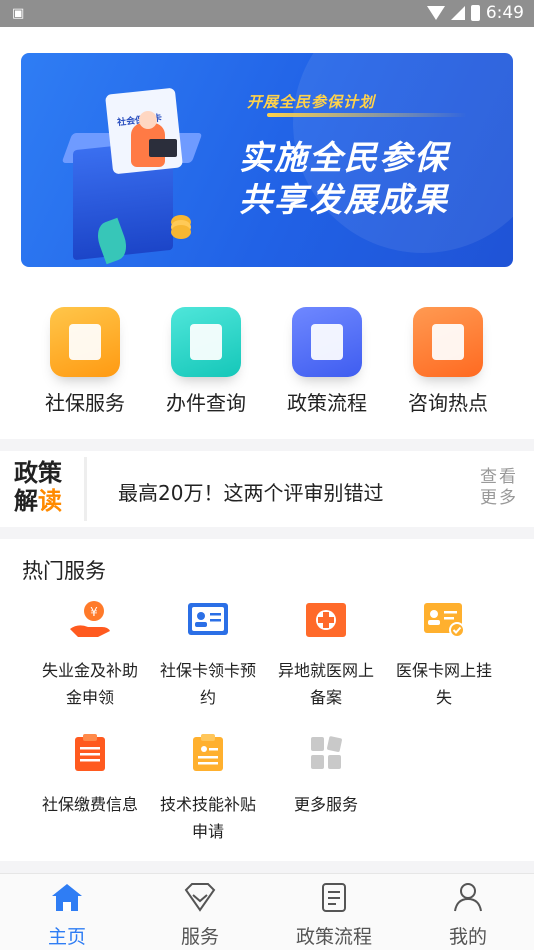 The width and height of the screenshot is (534, 950). I want to click on banner-plan-text: 开展全民参保计划, so click(311, 102).